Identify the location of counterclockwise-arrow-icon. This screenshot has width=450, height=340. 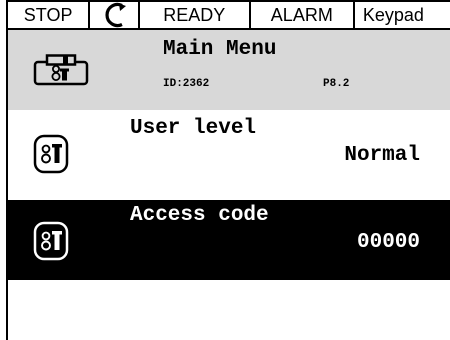
(116, 15).